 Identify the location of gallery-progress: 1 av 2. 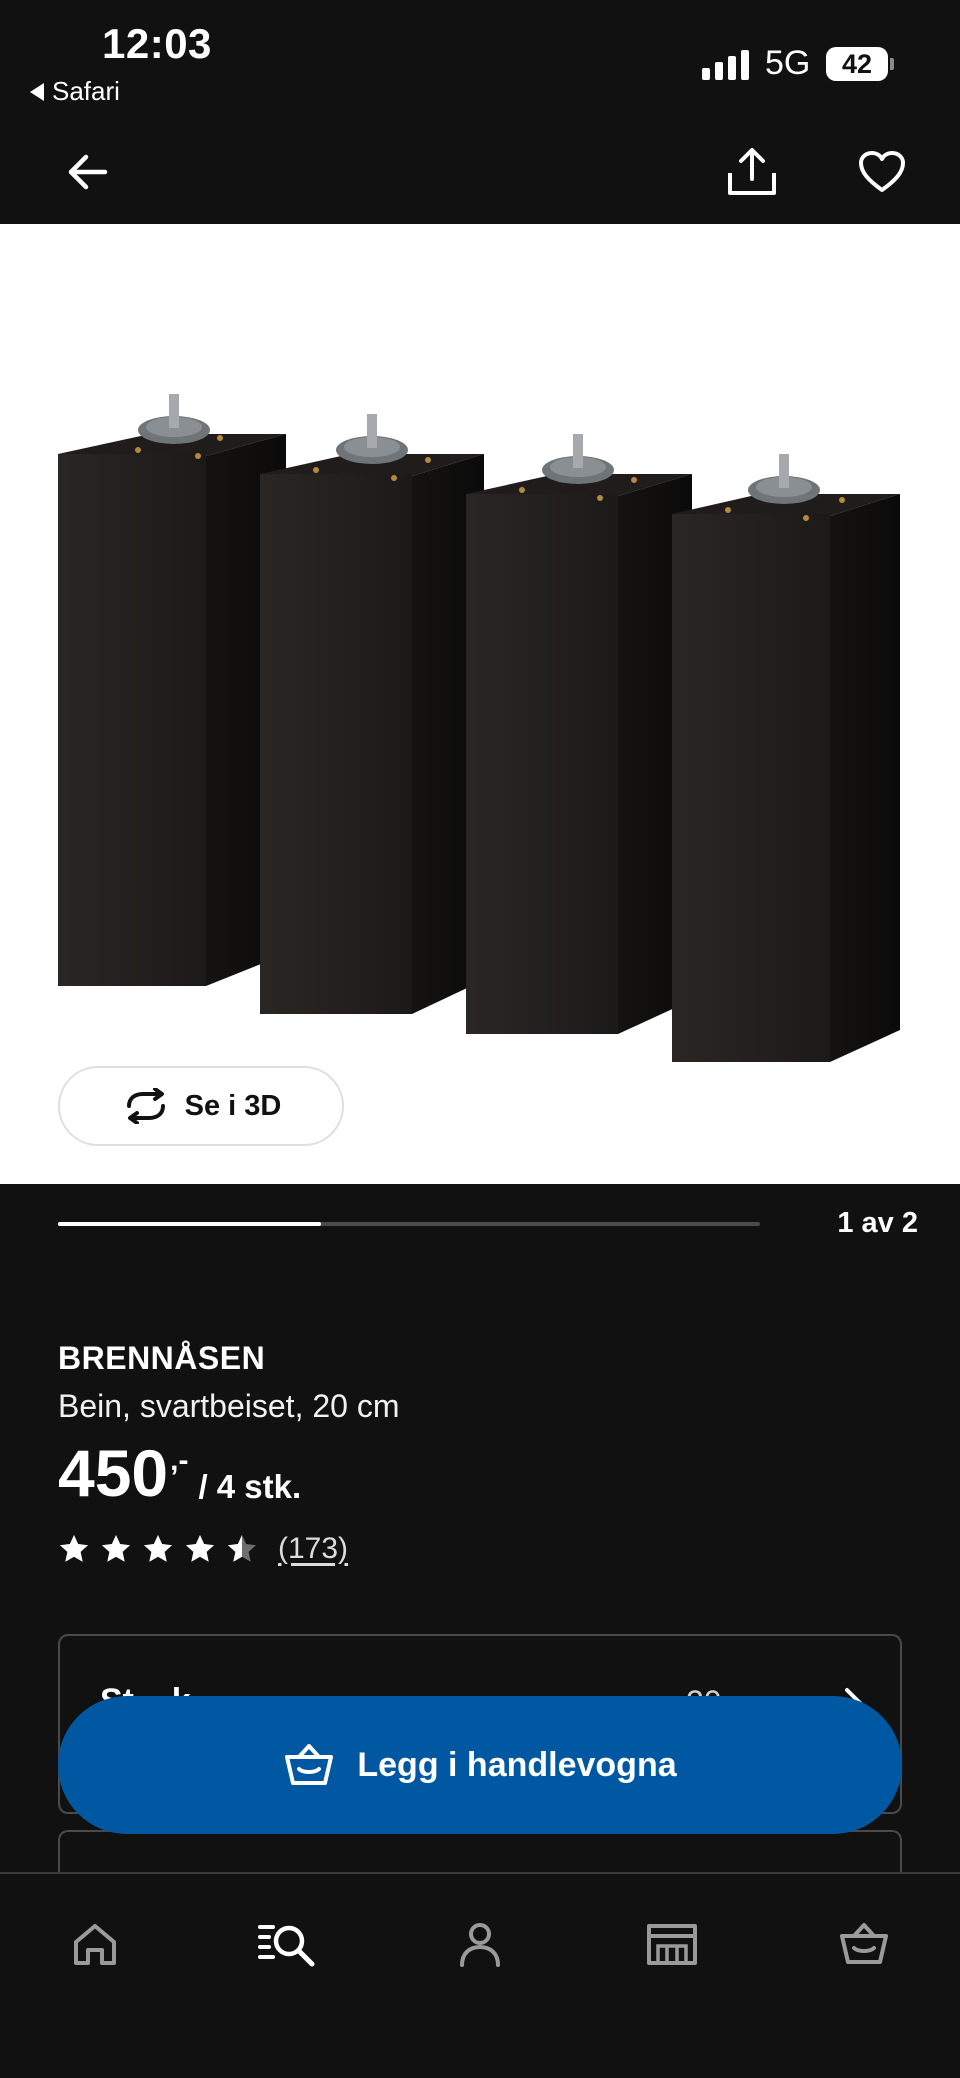
(488, 1225).